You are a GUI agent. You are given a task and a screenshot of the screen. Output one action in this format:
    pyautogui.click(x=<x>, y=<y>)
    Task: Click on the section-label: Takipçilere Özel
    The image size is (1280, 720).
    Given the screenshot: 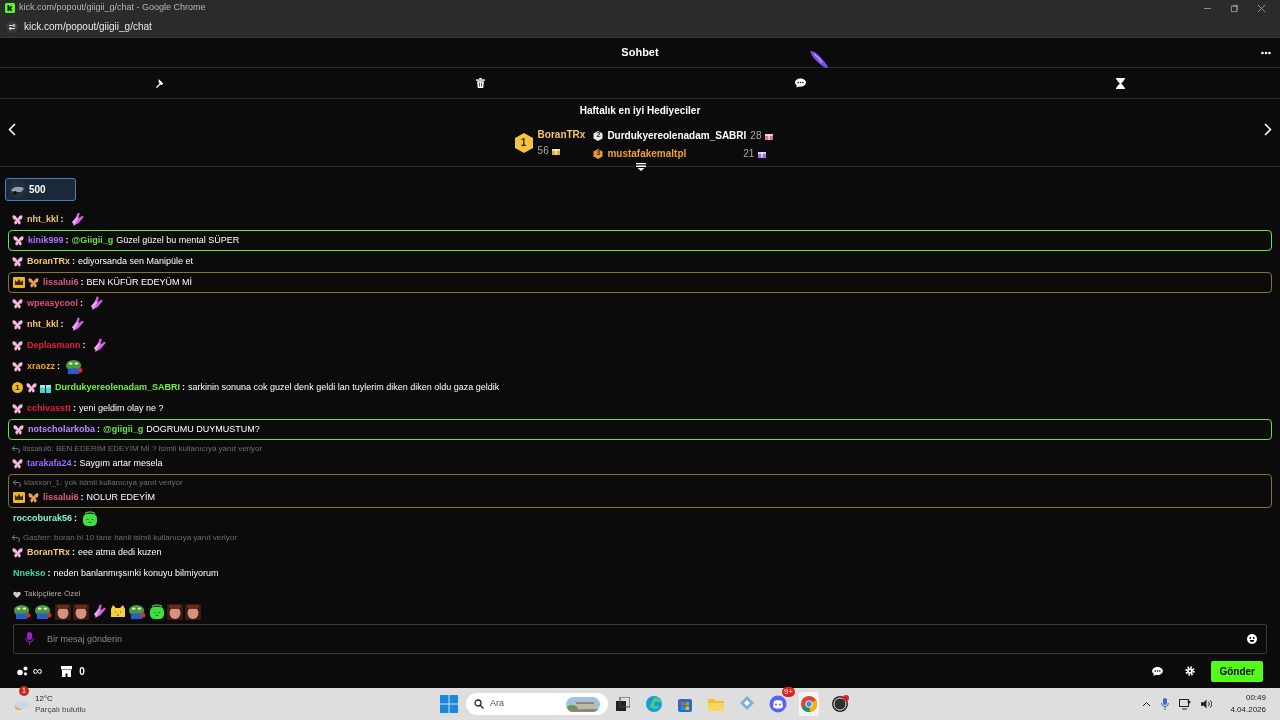 What is the action you would take?
    pyautogui.click(x=52, y=594)
    